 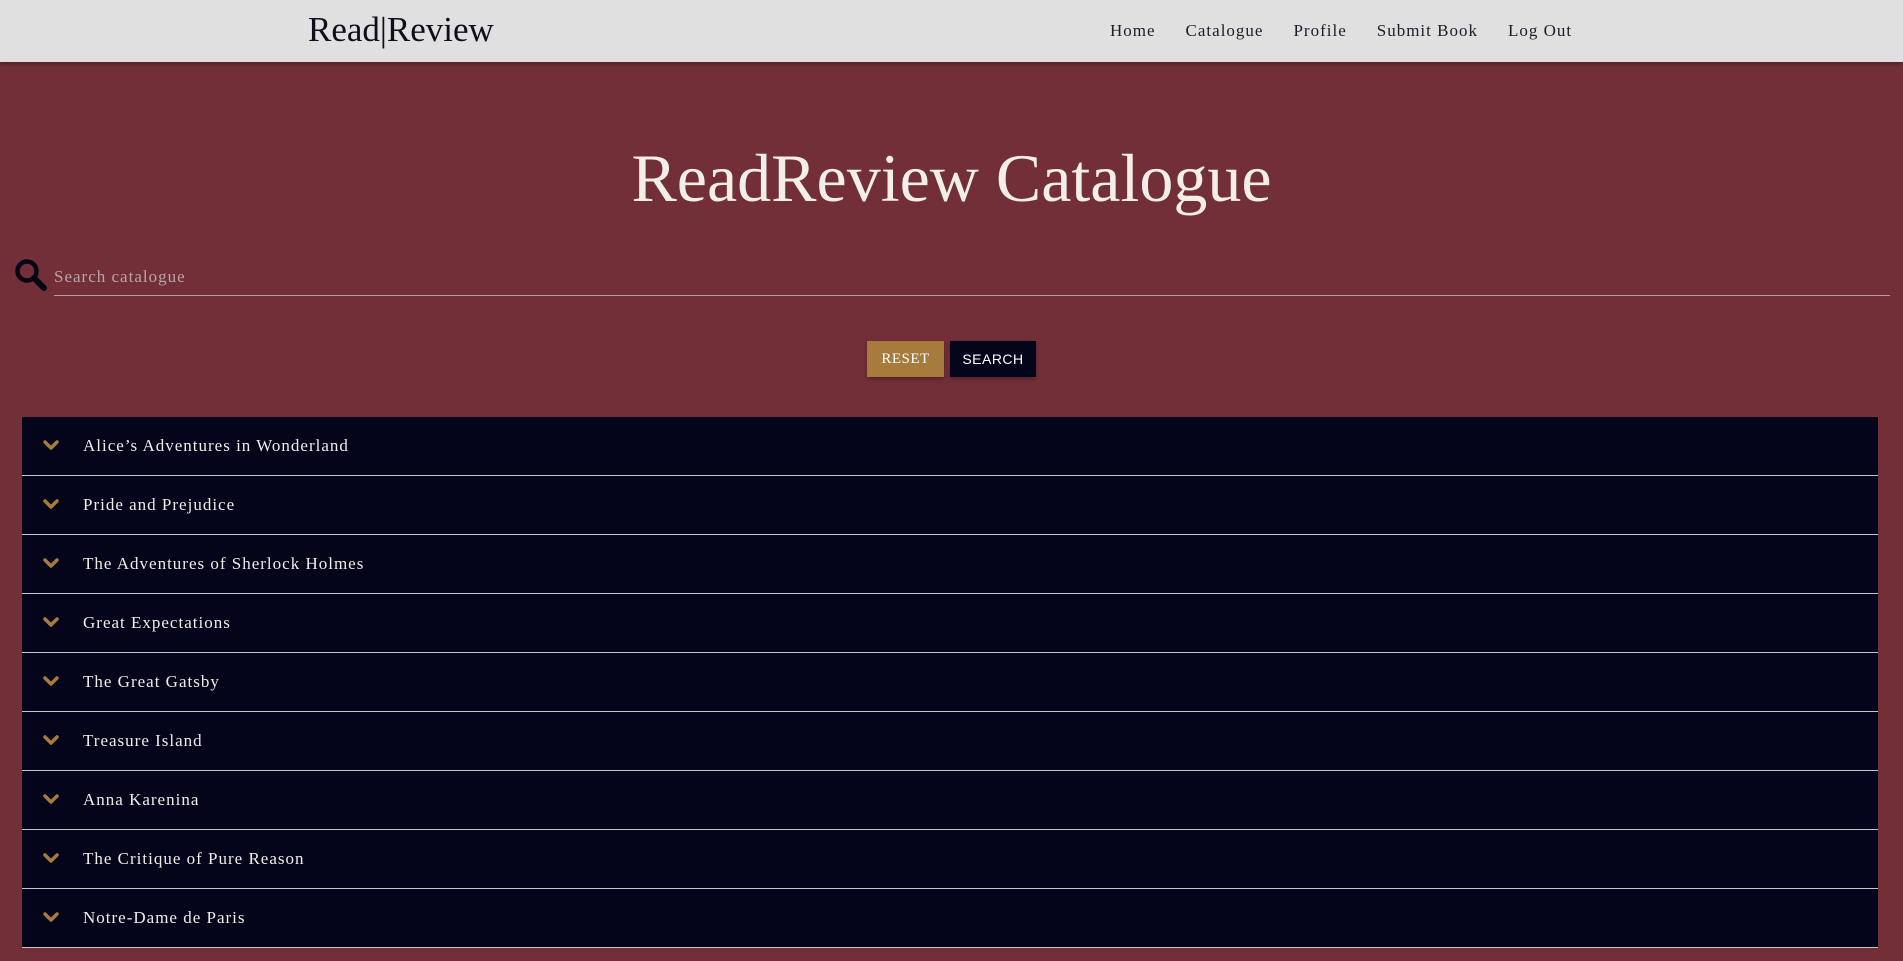 What do you see at coordinates (950, 623) in the screenshot?
I see `book-item: Great Expectations` at bounding box center [950, 623].